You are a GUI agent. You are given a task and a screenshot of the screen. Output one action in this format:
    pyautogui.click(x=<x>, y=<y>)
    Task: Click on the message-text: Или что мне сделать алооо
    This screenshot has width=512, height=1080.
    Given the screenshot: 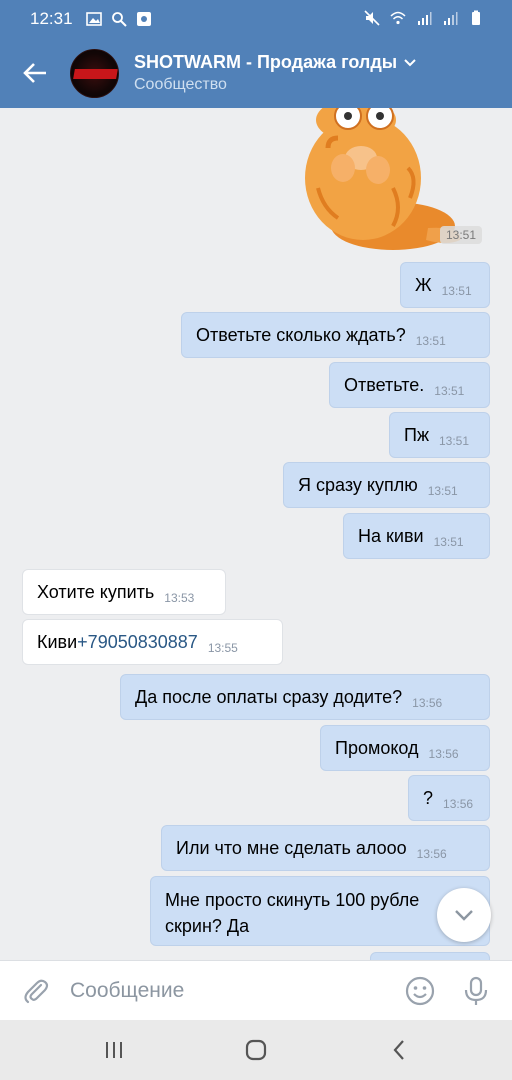 What is the action you would take?
    pyautogui.click(x=291, y=847)
    